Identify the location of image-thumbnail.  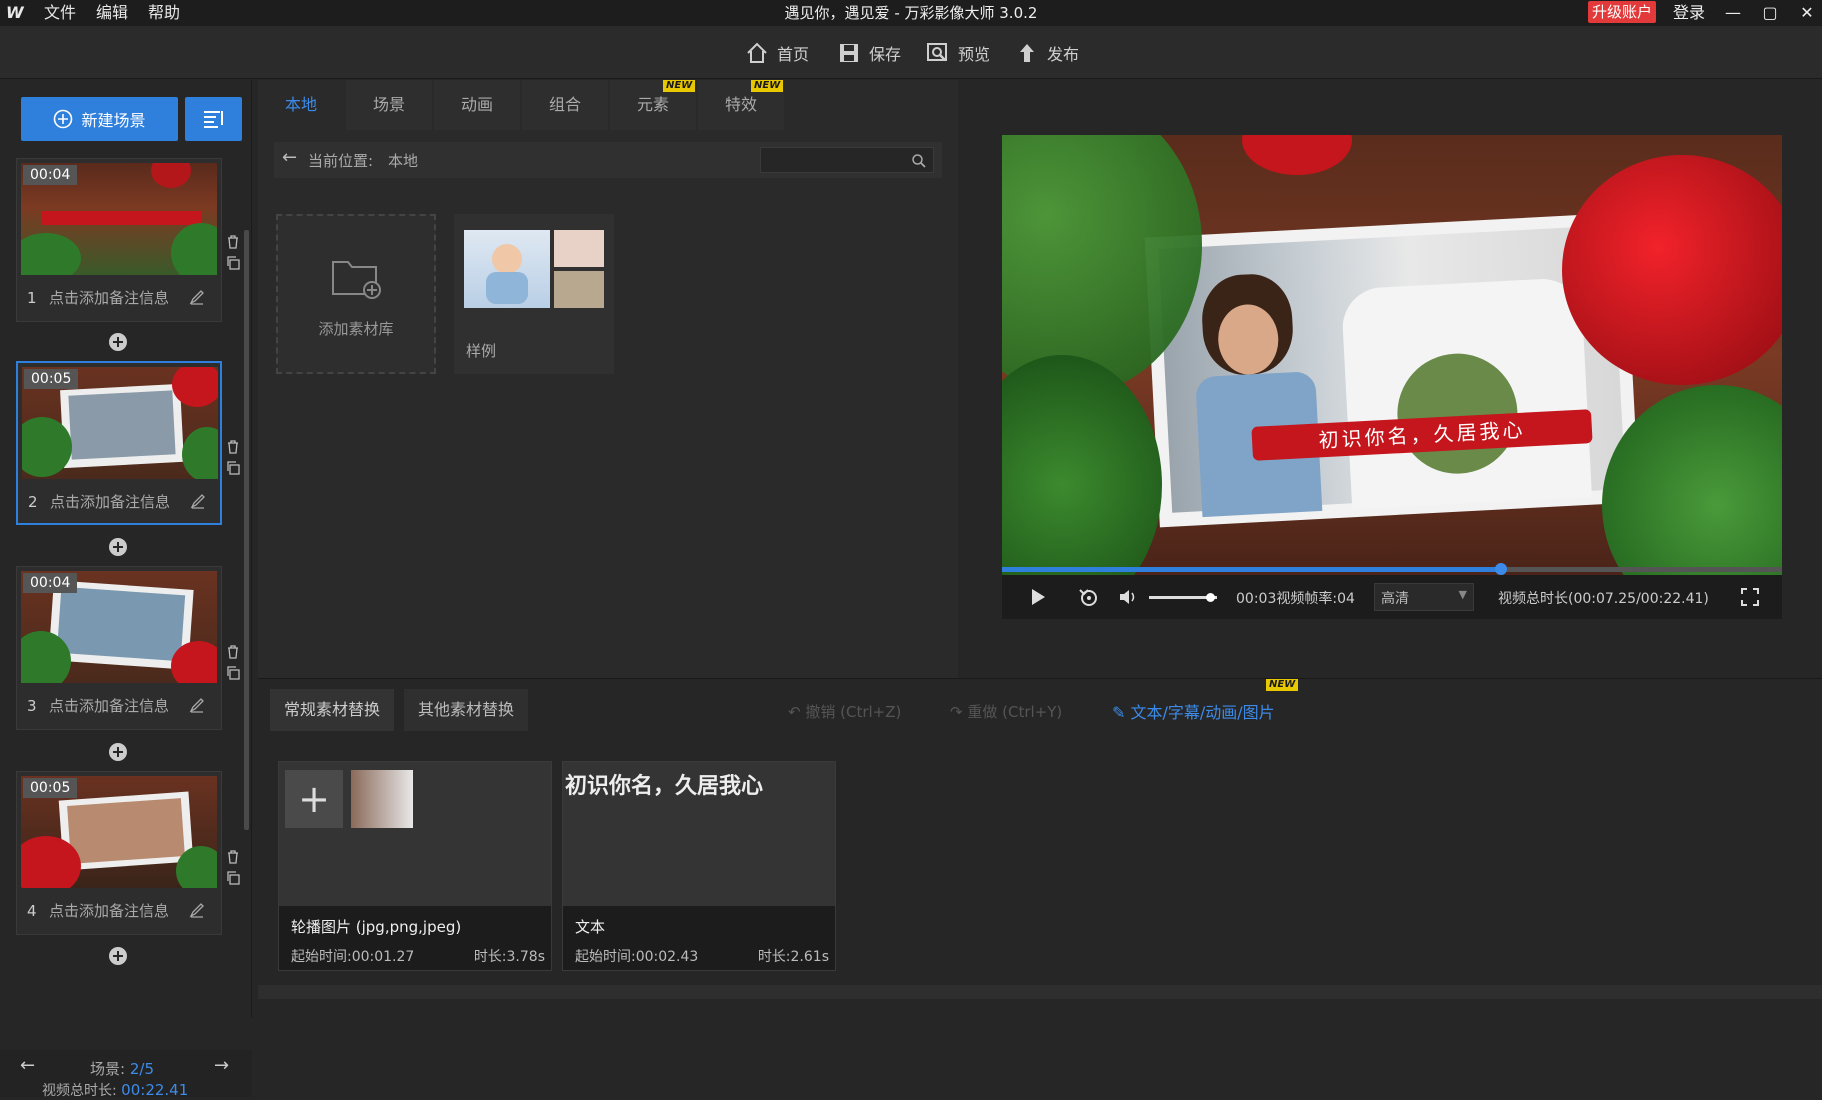
(382, 799).